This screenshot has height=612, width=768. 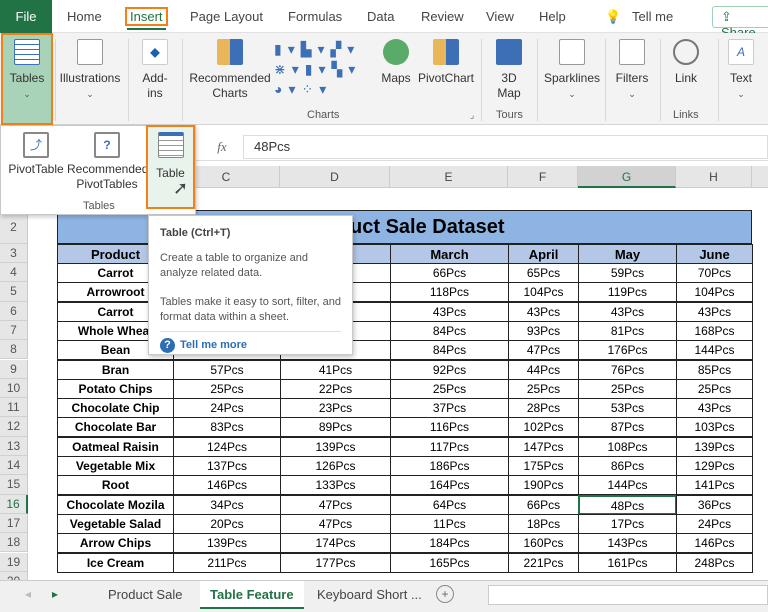 I want to click on 3d-map-button: 3D Map, so click(x=509, y=70).